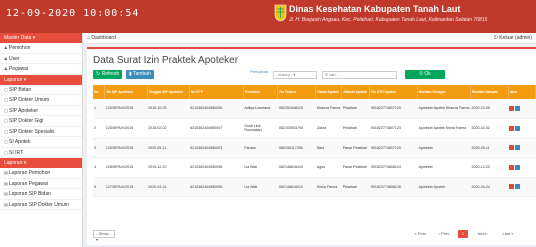  What do you see at coordinates (41, 194) in the screenshot?
I see `sidebar-item-laporan-sip-bidan: ▤Laporan SIP Bidan` at bounding box center [41, 194].